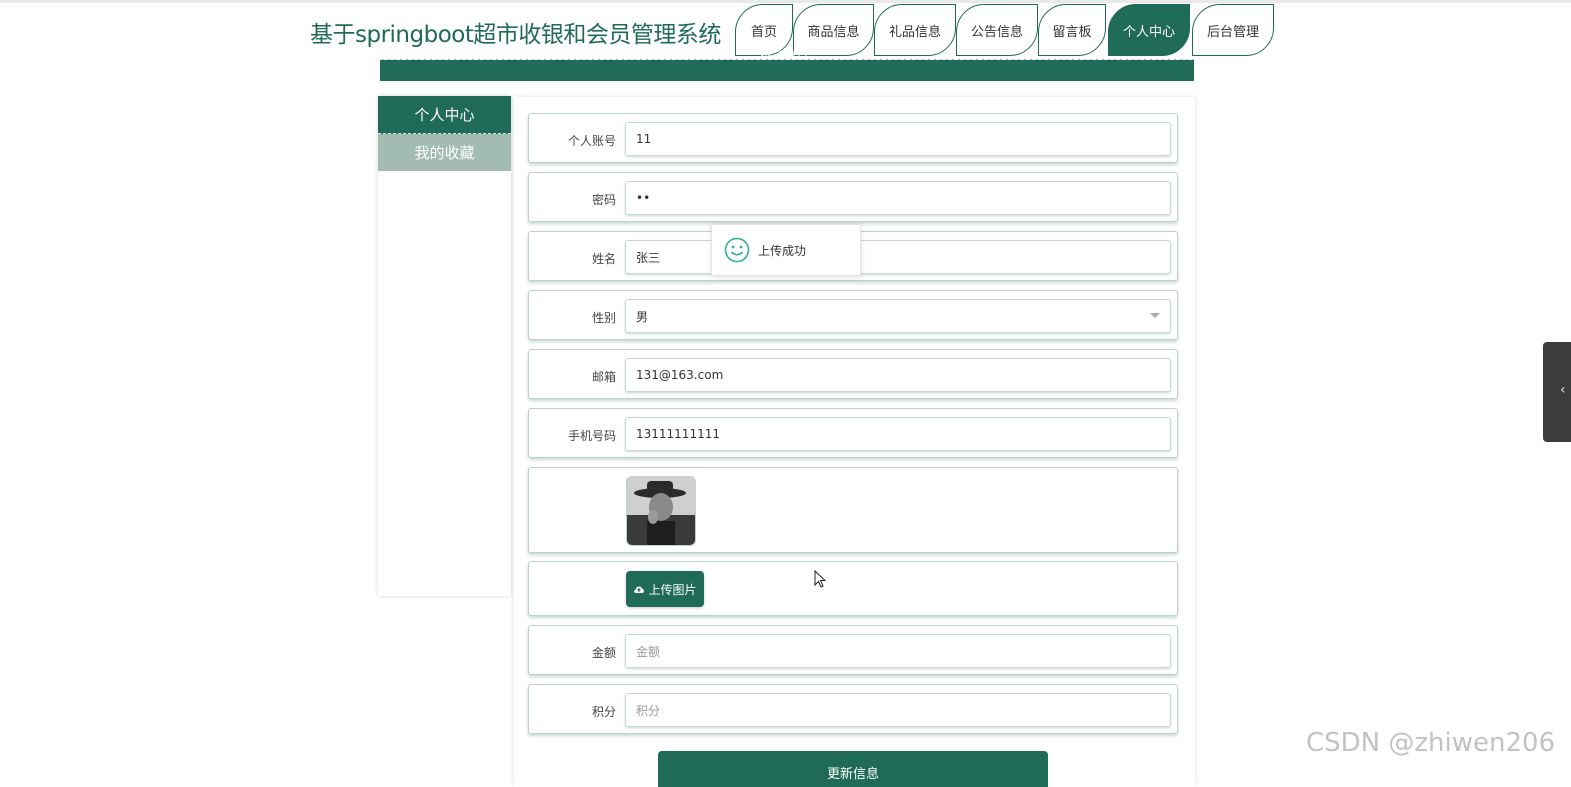 This screenshot has height=787, width=1571. Describe the element at coordinates (1233, 30) in the screenshot. I see `nav-tab-admin: 后台管理` at that location.